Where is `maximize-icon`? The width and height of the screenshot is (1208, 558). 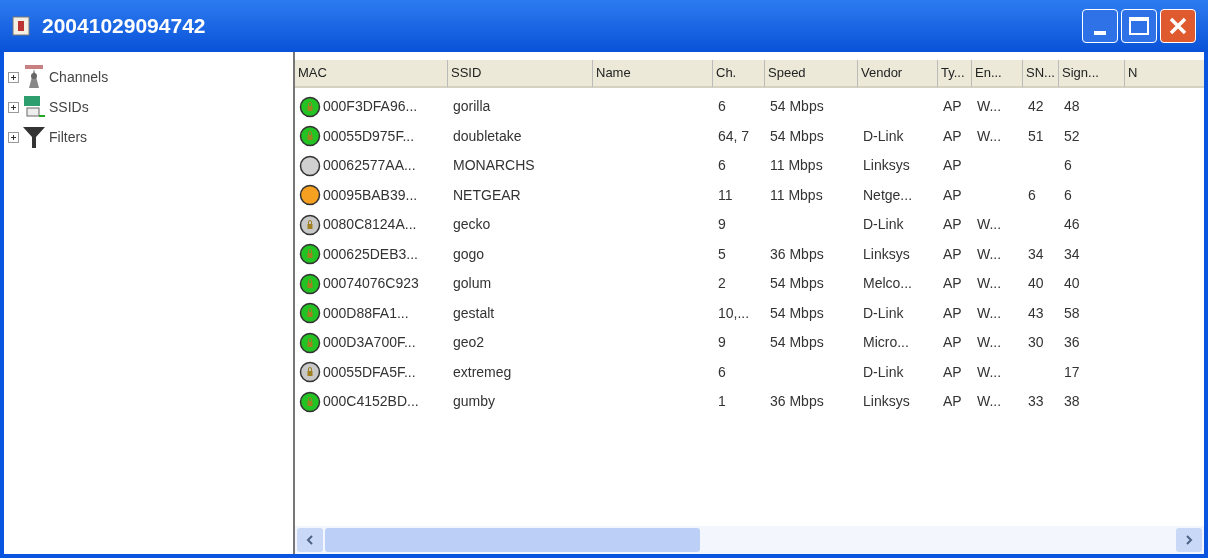 maximize-icon is located at coordinates (1139, 26).